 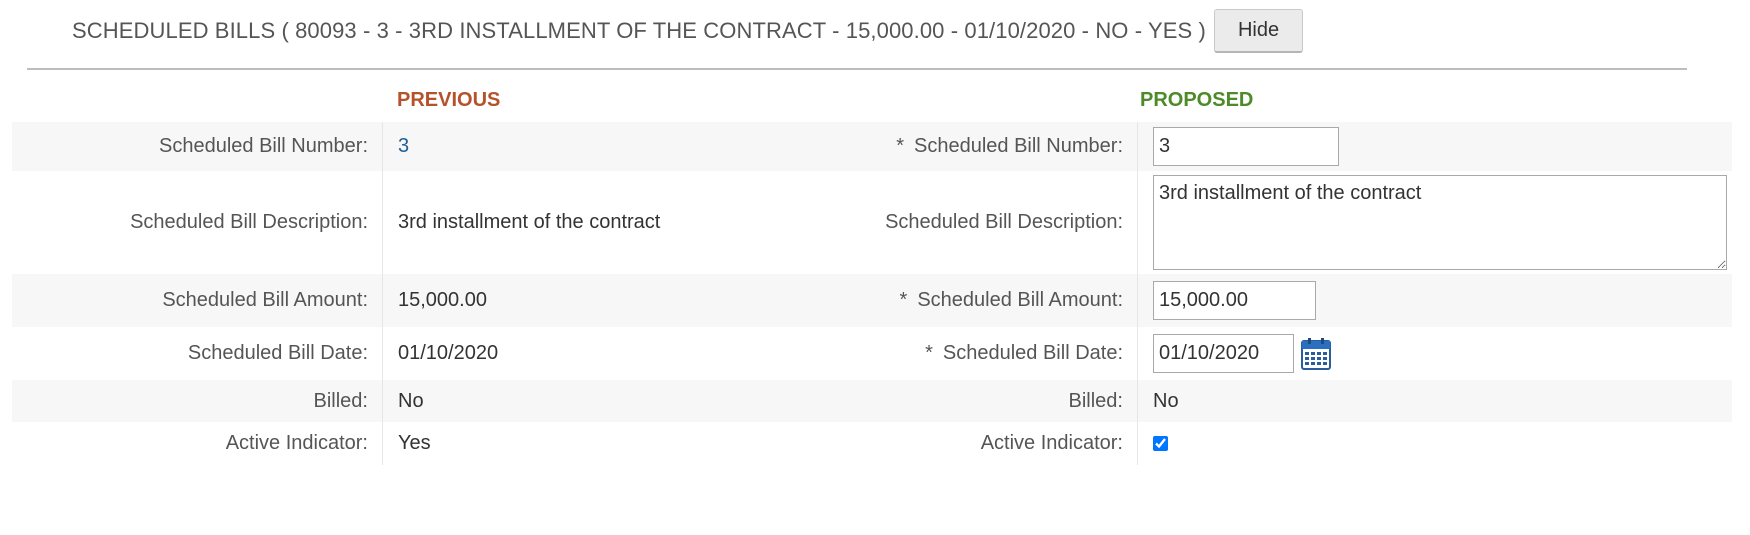 I want to click on proposed-label: * Scheduled Bill Amount:, so click(x=945, y=300).